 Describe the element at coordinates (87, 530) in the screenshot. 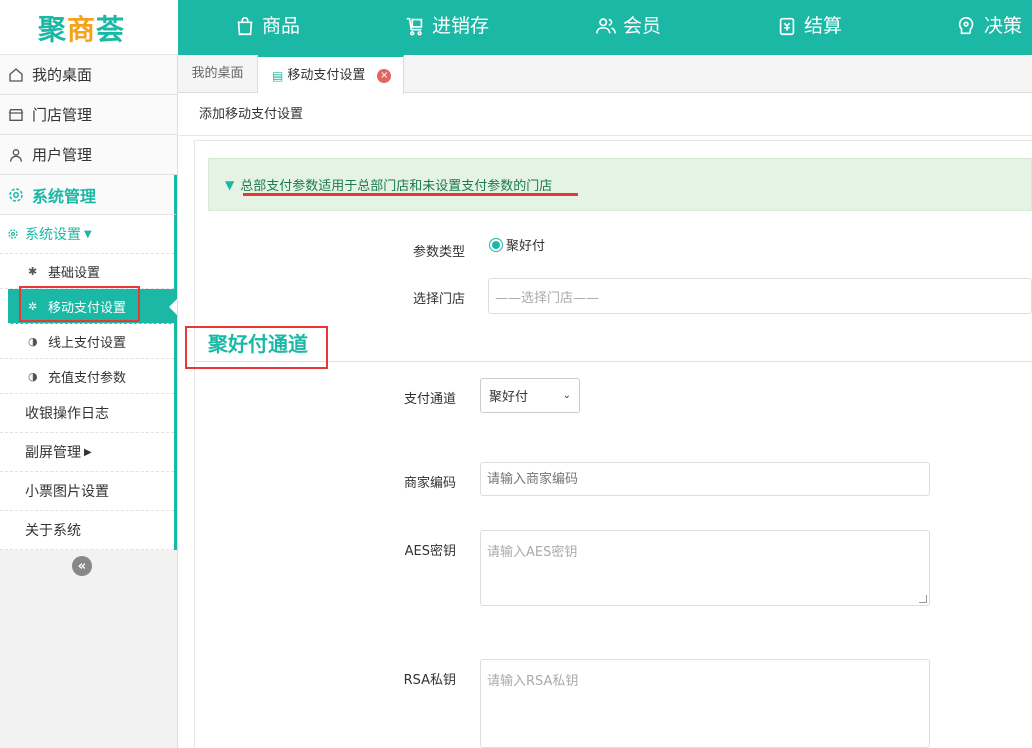

I see `submenu-item-about: 关于系统` at that location.